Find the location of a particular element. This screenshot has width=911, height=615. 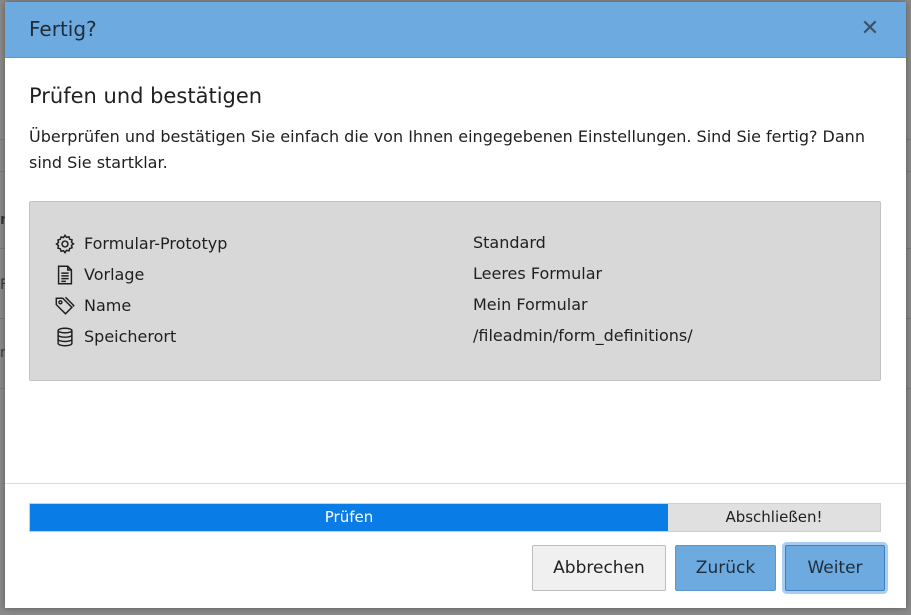

summary-value: Mein Formular is located at coordinates (530, 304).